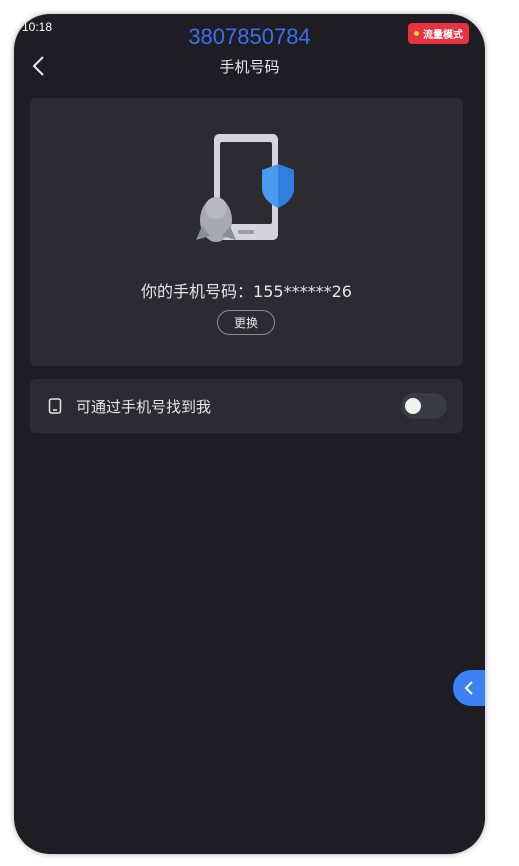 The width and height of the screenshot is (519, 866). I want to click on mode-badge-label: 流量模式, so click(443, 35).